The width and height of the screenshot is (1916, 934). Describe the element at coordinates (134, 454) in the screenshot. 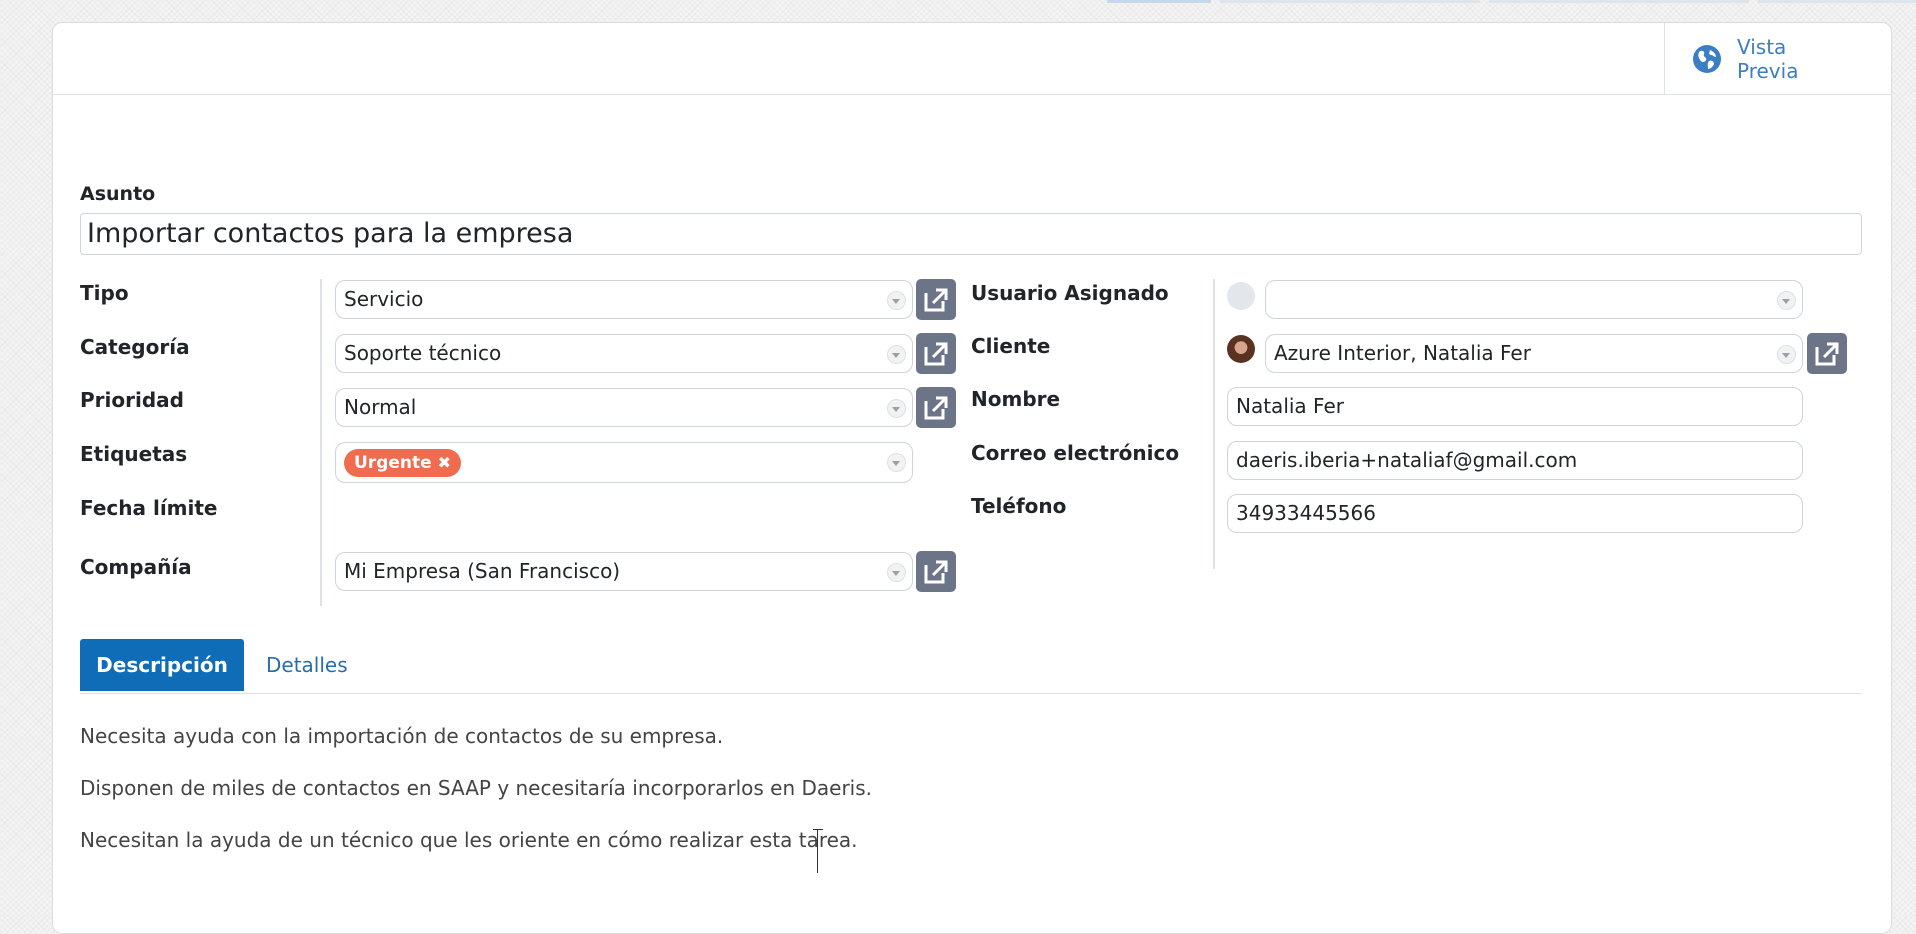

I see `etiquetas-label: Etiquetas` at that location.